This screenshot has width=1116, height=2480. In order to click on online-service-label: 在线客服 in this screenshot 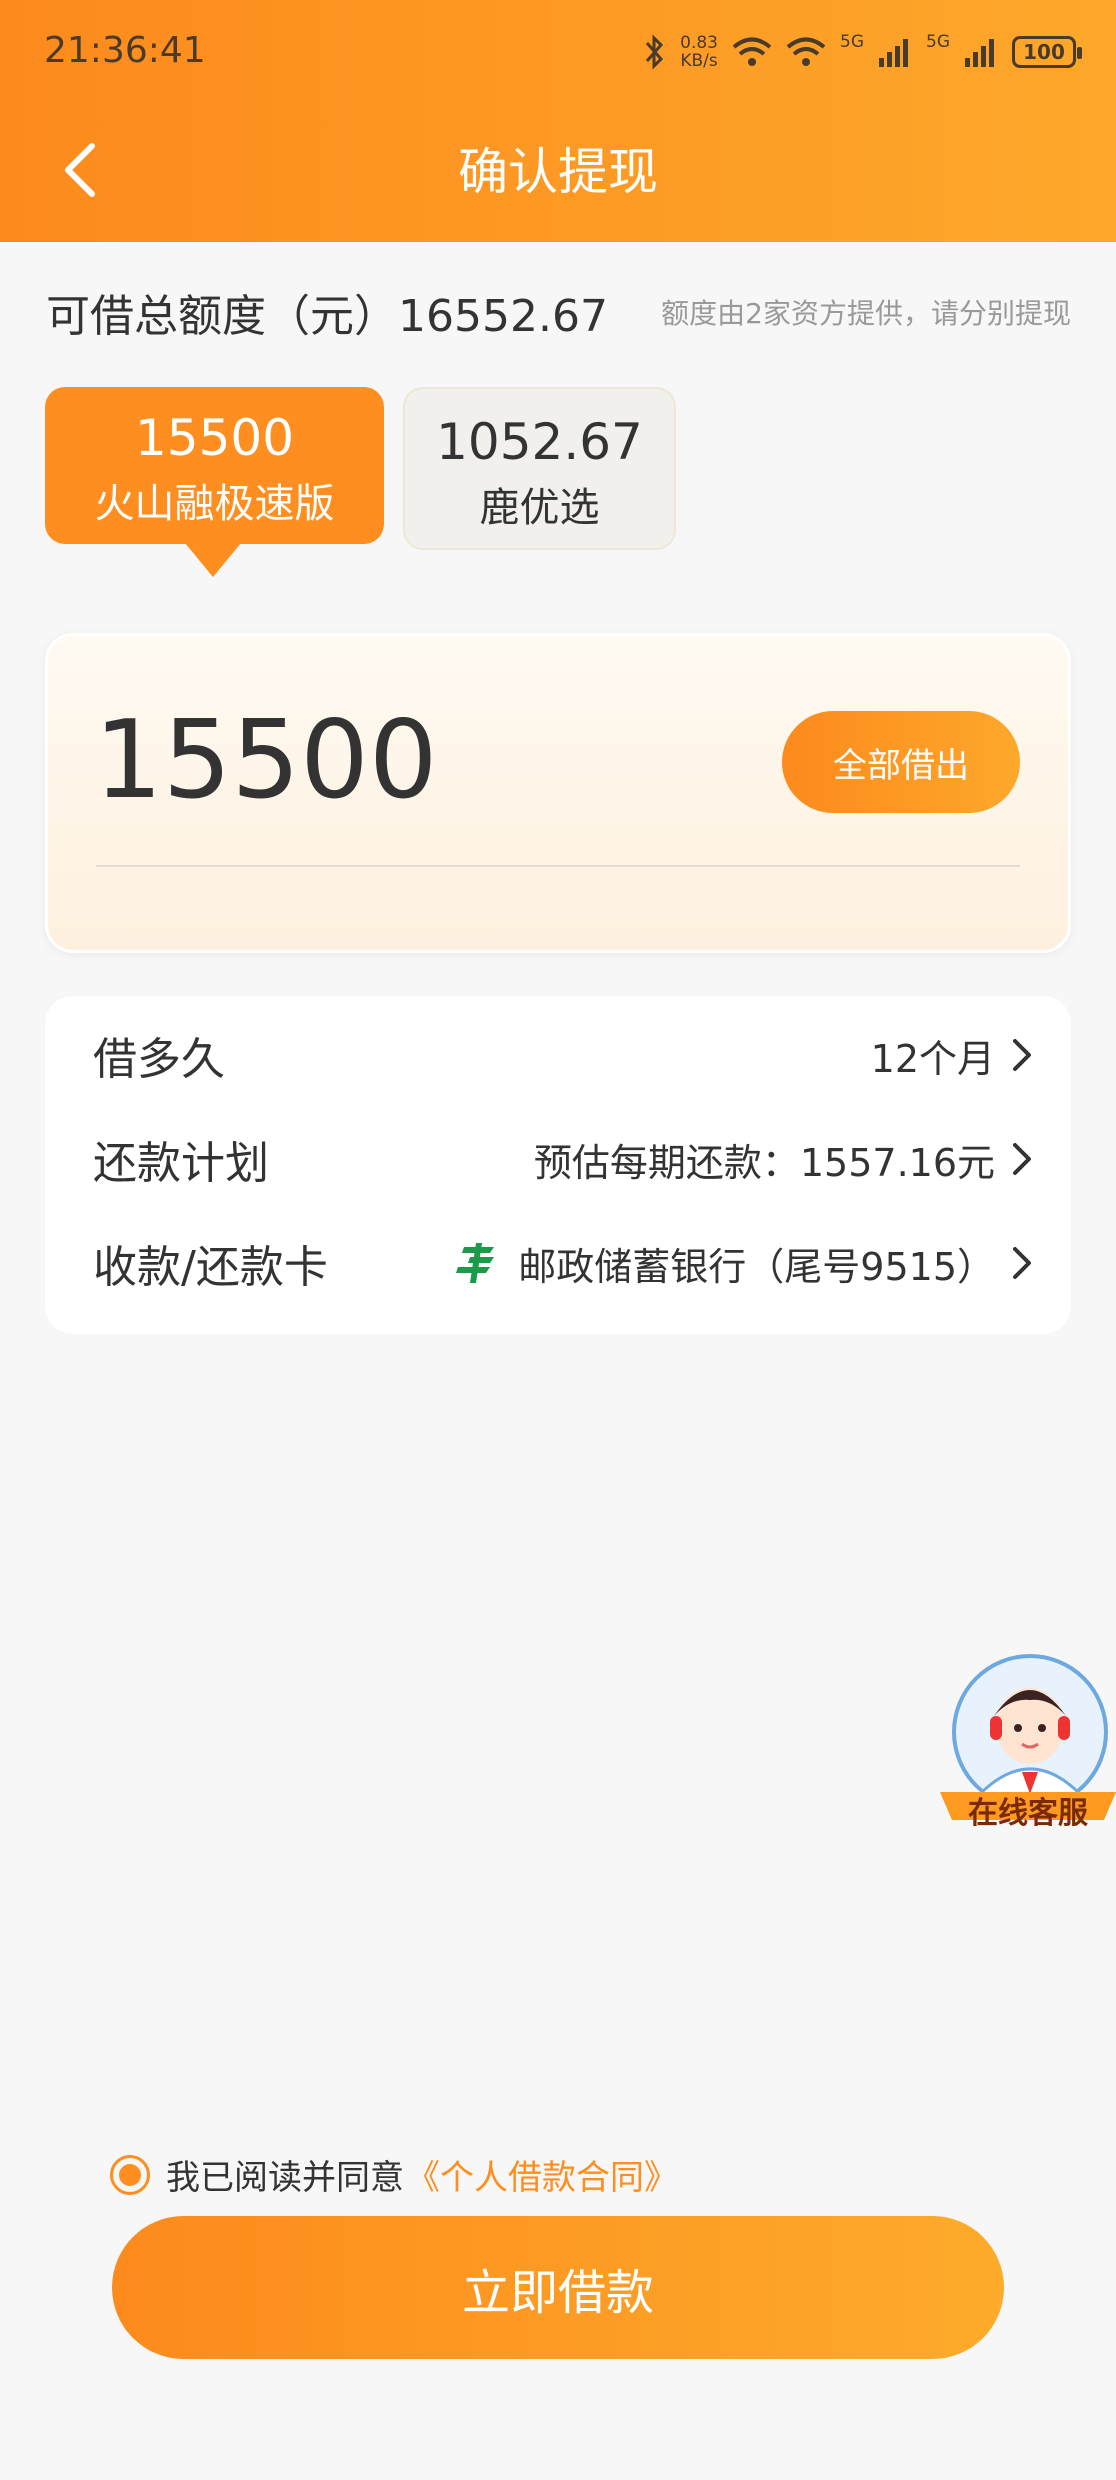, I will do `click(1028, 1813)`.